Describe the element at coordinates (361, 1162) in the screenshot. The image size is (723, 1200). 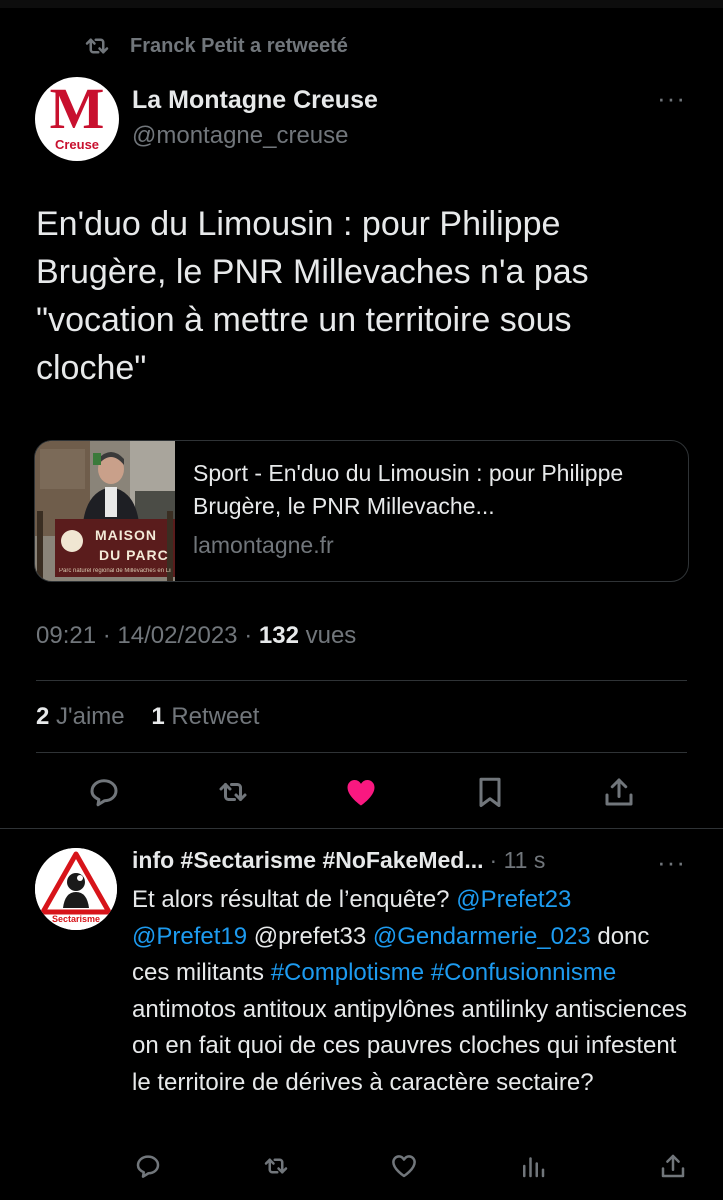
I see `reply-actions` at that location.